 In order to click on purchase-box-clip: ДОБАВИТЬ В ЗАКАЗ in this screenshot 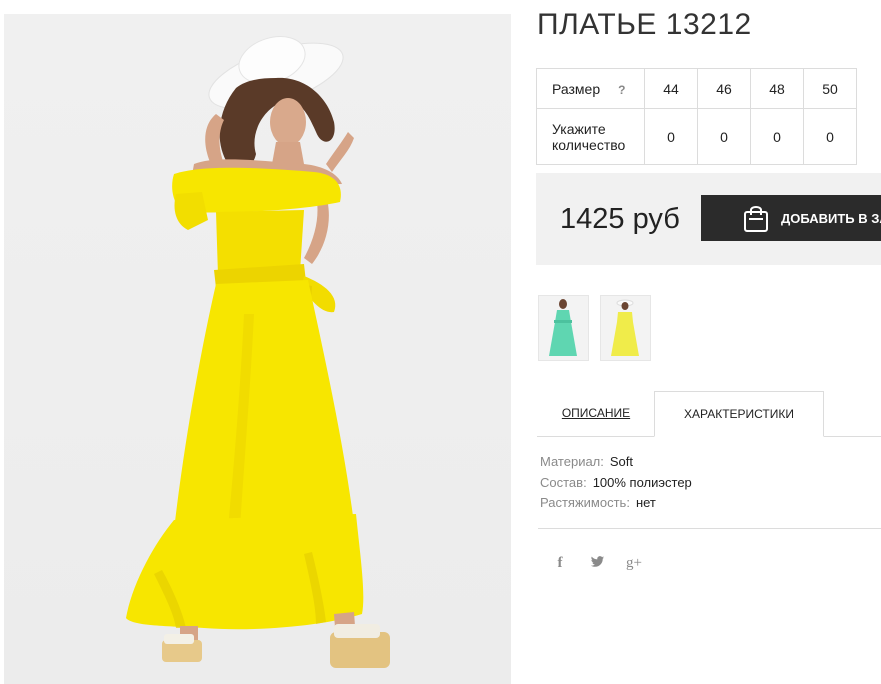, I will do `click(708, 219)`.